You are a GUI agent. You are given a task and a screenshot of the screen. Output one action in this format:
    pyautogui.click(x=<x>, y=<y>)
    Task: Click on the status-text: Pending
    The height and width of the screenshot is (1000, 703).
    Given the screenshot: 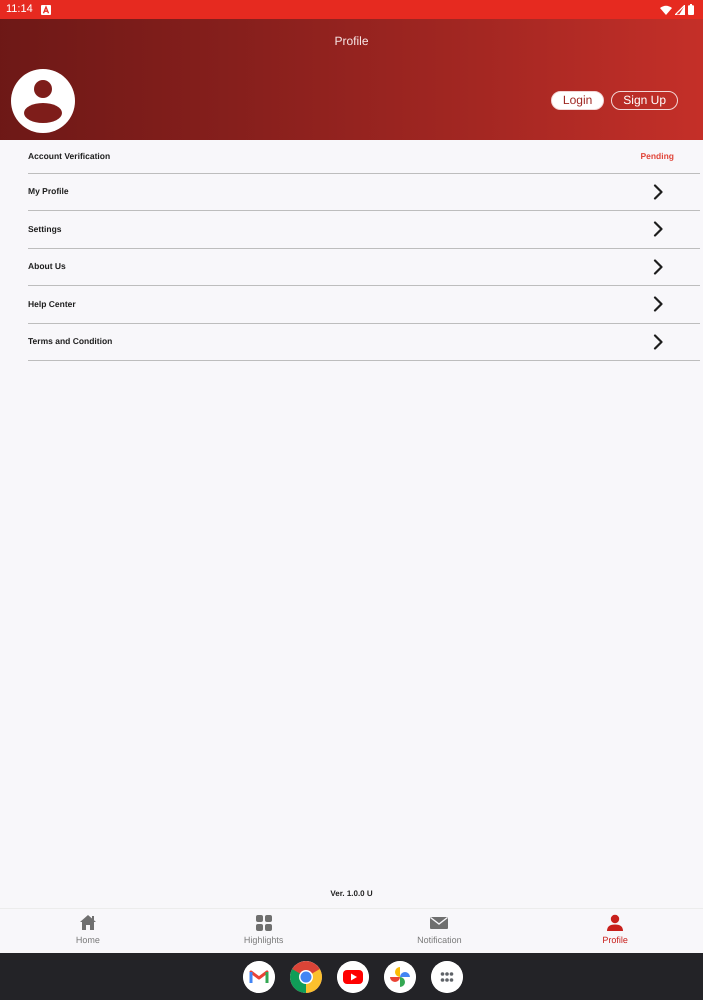 What is the action you would take?
    pyautogui.click(x=657, y=156)
    